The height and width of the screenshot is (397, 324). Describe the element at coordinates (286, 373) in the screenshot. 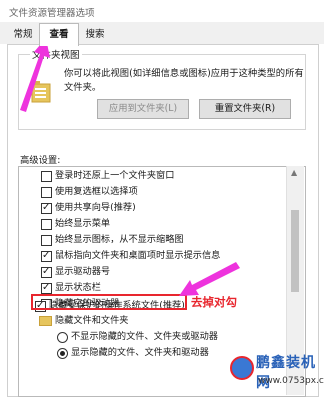

I see `watermark-name: 鹏鑫装机网` at that location.